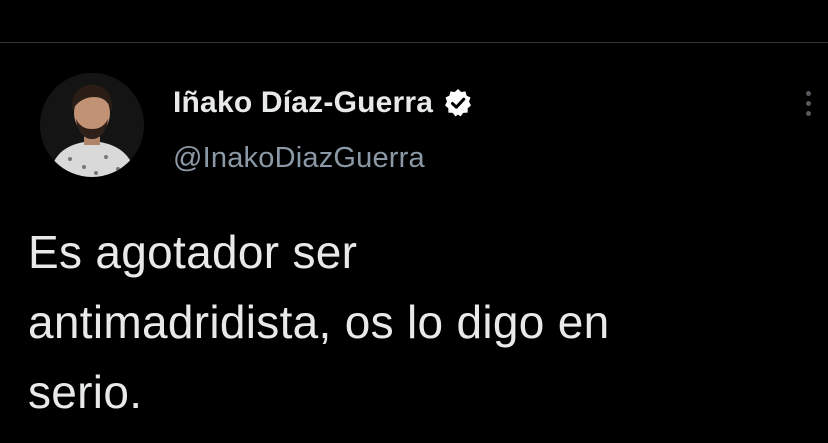 The width and height of the screenshot is (828, 443). What do you see at coordinates (303, 103) in the screenshot?
I see `author-display-name: Iñako Díaz-Guerra` at bounding box center [303, 103].